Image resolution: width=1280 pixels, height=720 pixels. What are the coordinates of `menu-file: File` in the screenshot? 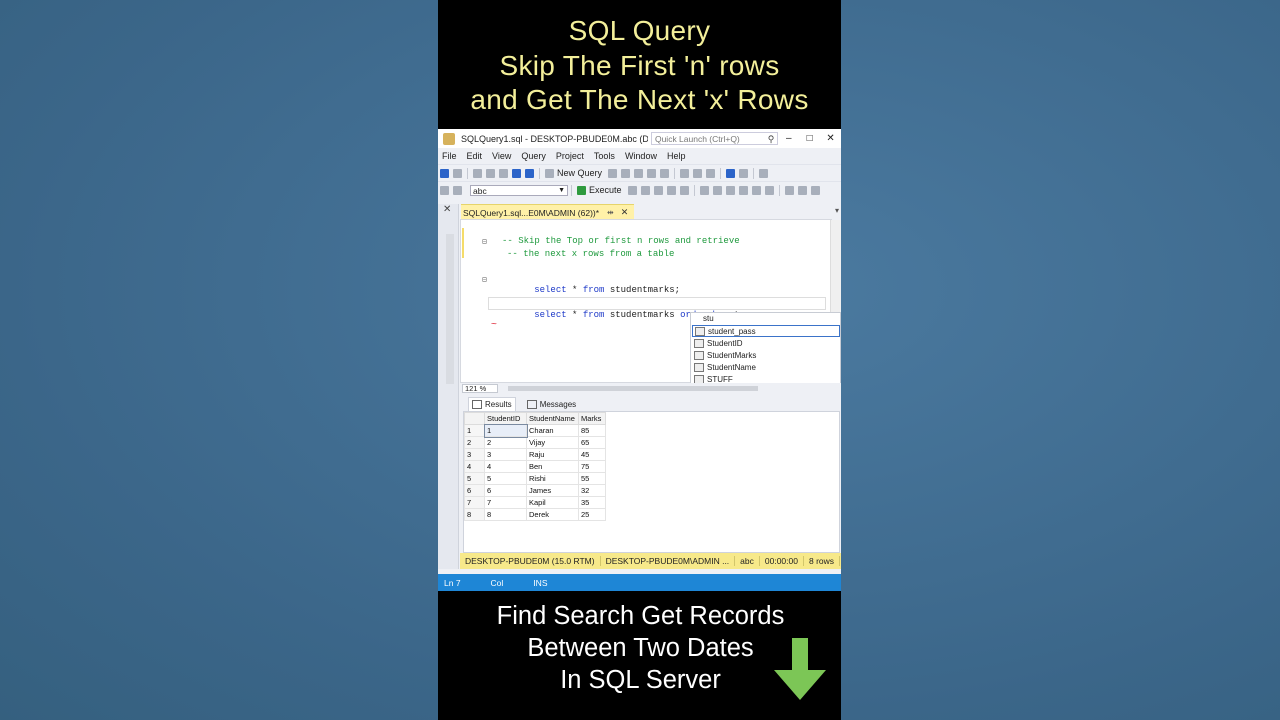 It's located at (449, 156).